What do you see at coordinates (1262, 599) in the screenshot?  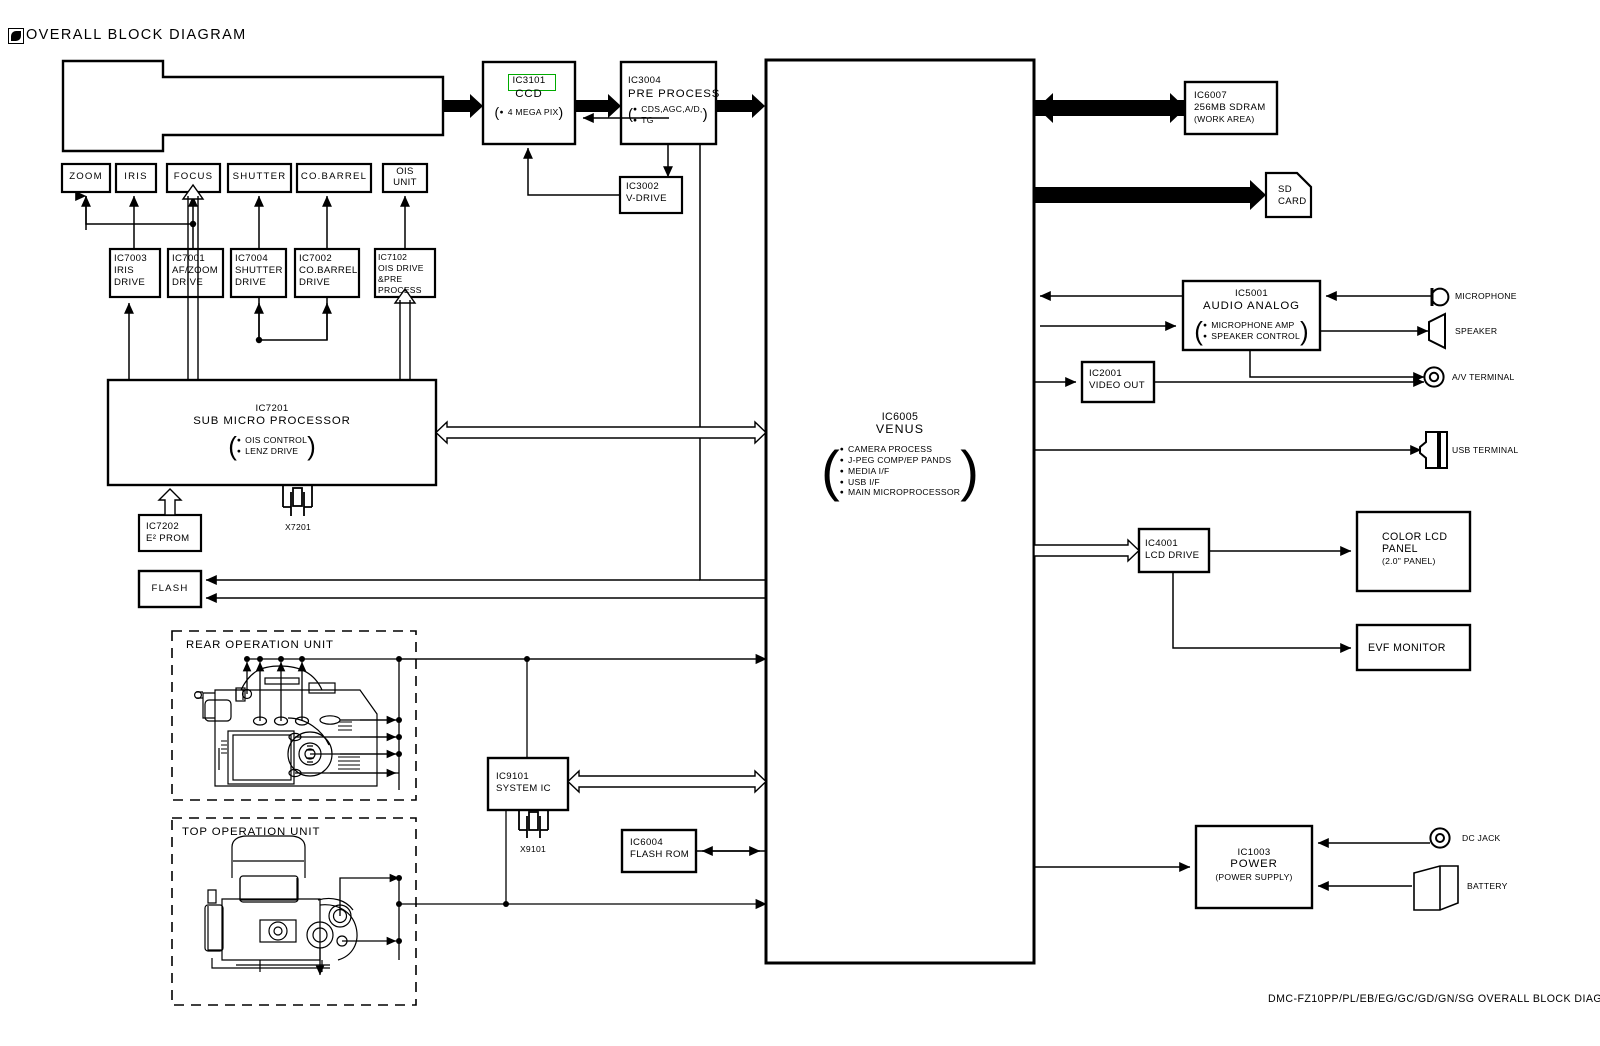 I see `lcd-links` at bounding box center [1262, 599].